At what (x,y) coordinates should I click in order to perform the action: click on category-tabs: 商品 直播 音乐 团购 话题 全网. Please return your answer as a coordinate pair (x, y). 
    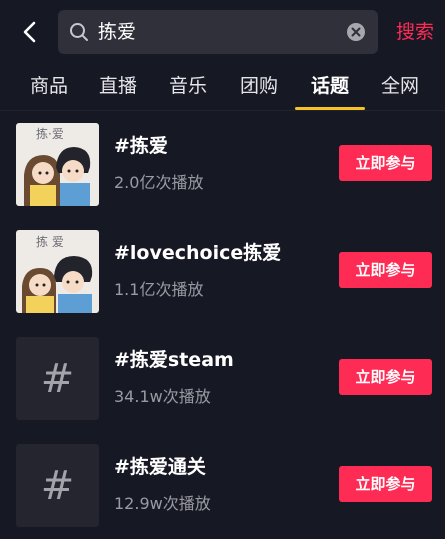
    Looking at the image, I should click on (222, 87).